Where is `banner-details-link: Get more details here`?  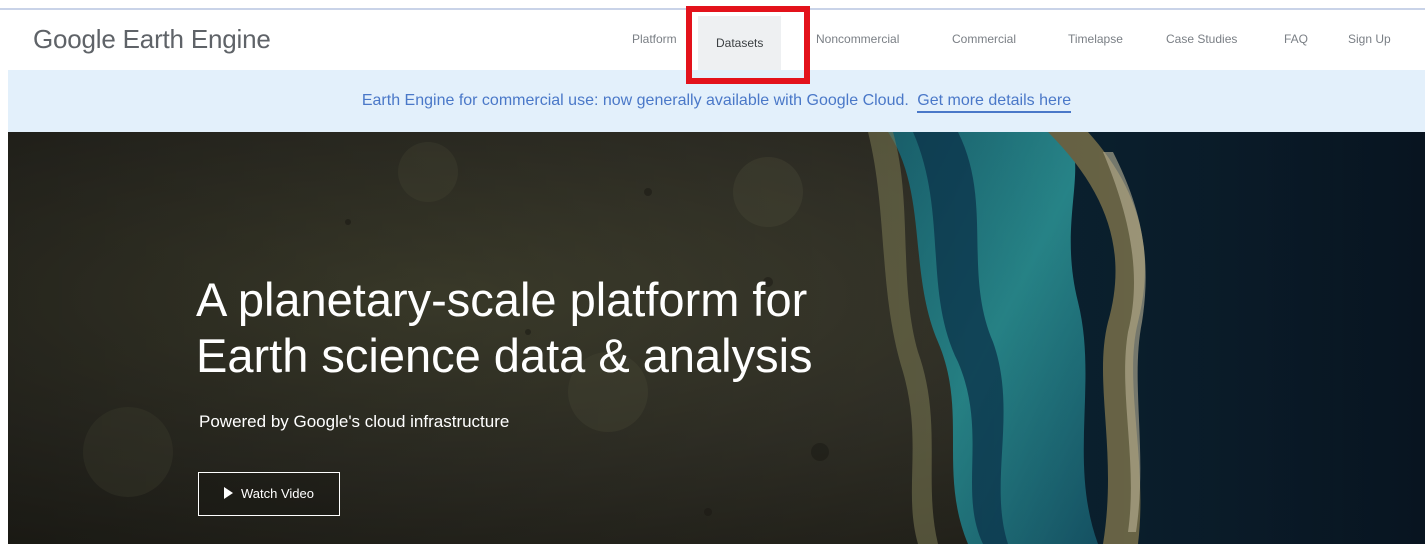
banner-details-link: Get more details here is located at coordinates (994, 102).